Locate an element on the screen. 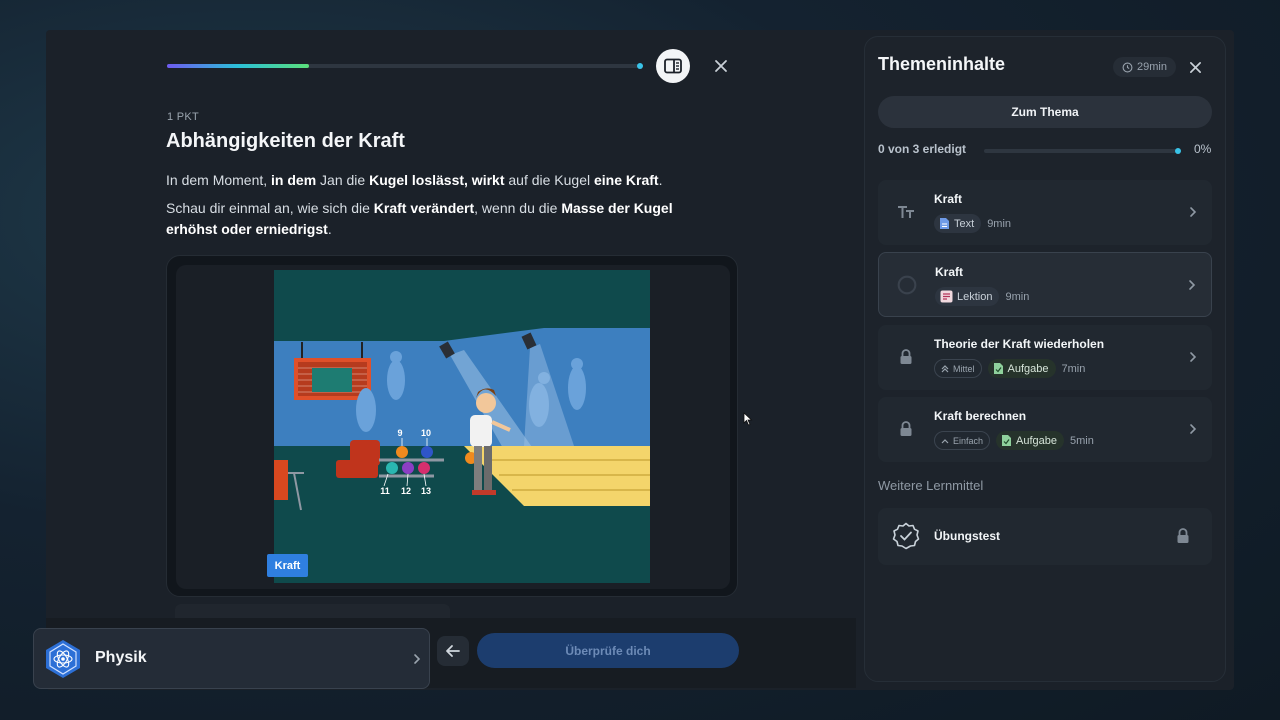 Image resolution: width=1280 pixels, height=720 pixels. lesson-meta: Text 9min is located at coordinates (972, 223).